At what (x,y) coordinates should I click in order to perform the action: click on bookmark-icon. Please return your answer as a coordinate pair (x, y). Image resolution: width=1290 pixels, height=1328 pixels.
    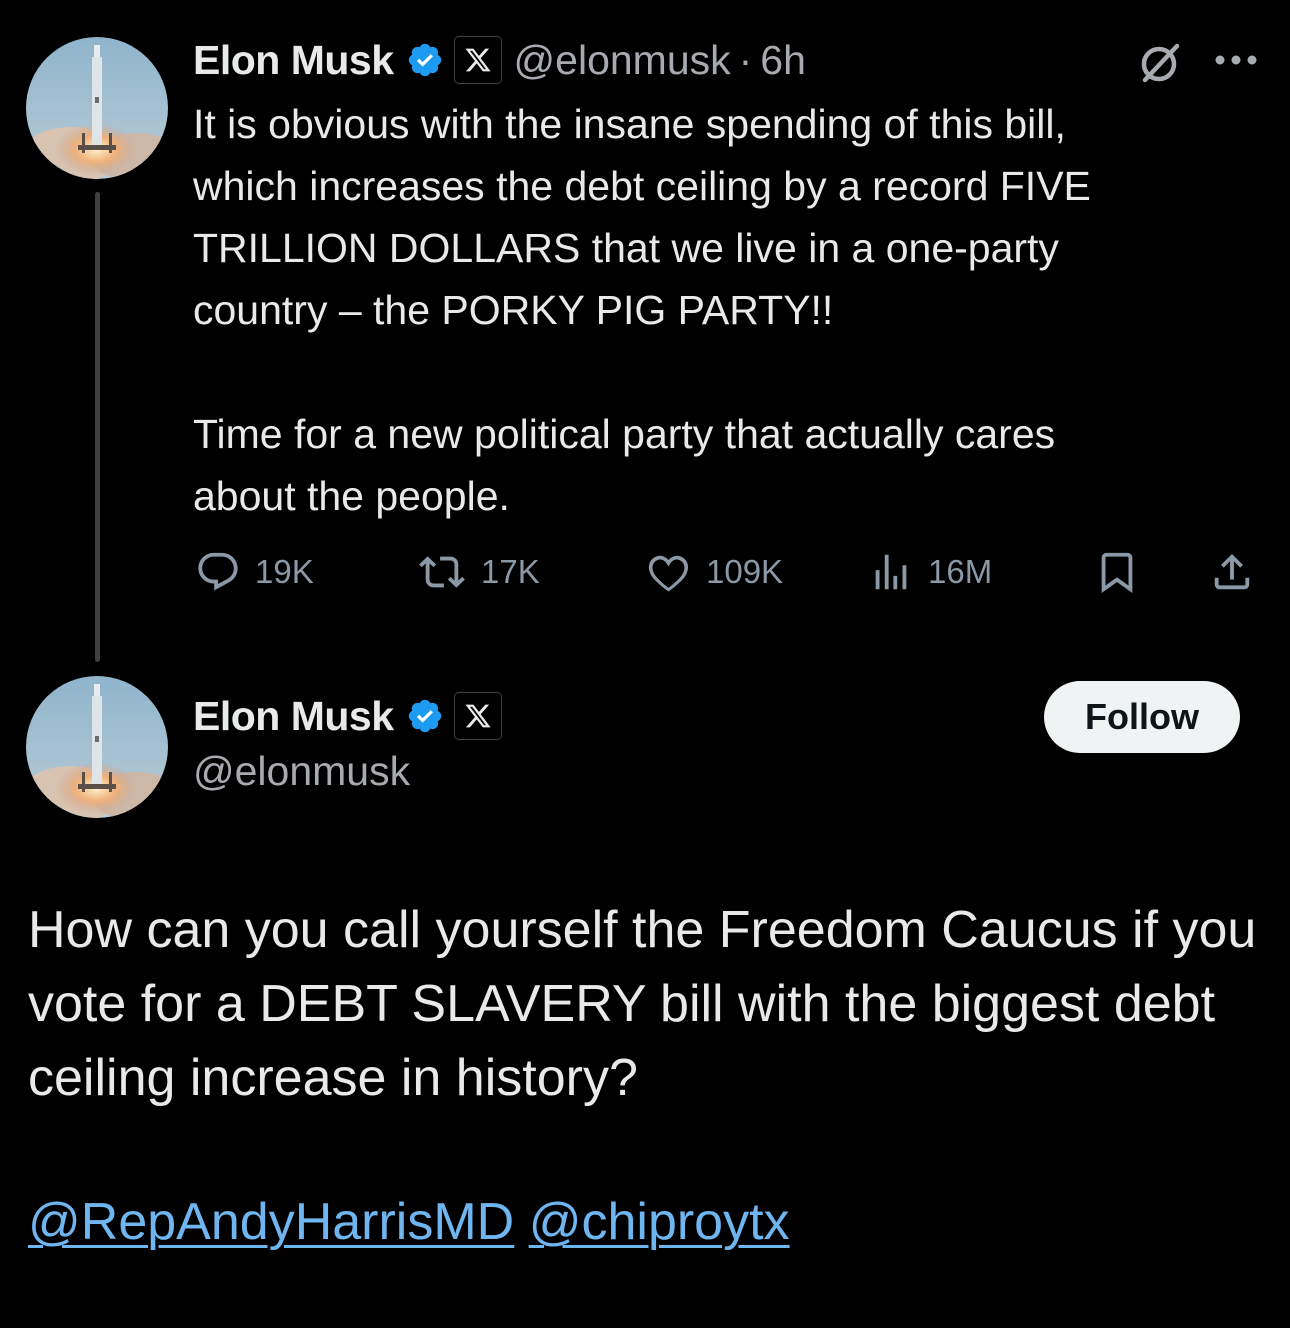
    Looking at the image, I should click on (1117, 572).